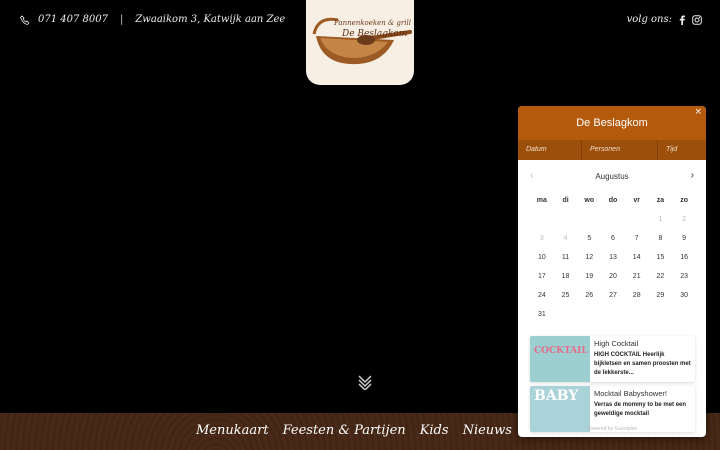  What do you see at coordinates (612, 429) in the screenshot?
I see `powered-by: Powered by Guestplan` at bounding box center [612, 429].